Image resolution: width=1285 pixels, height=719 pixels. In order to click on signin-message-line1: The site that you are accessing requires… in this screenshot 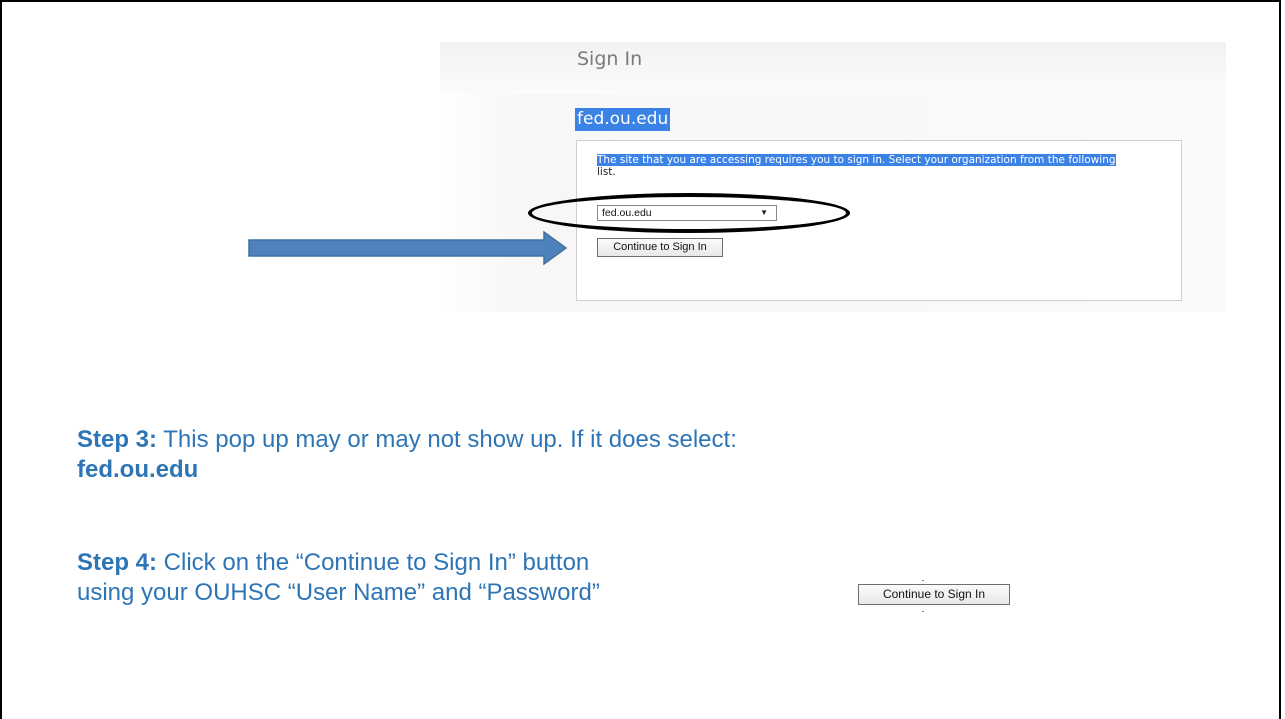, I will do `click(856, 160)`.